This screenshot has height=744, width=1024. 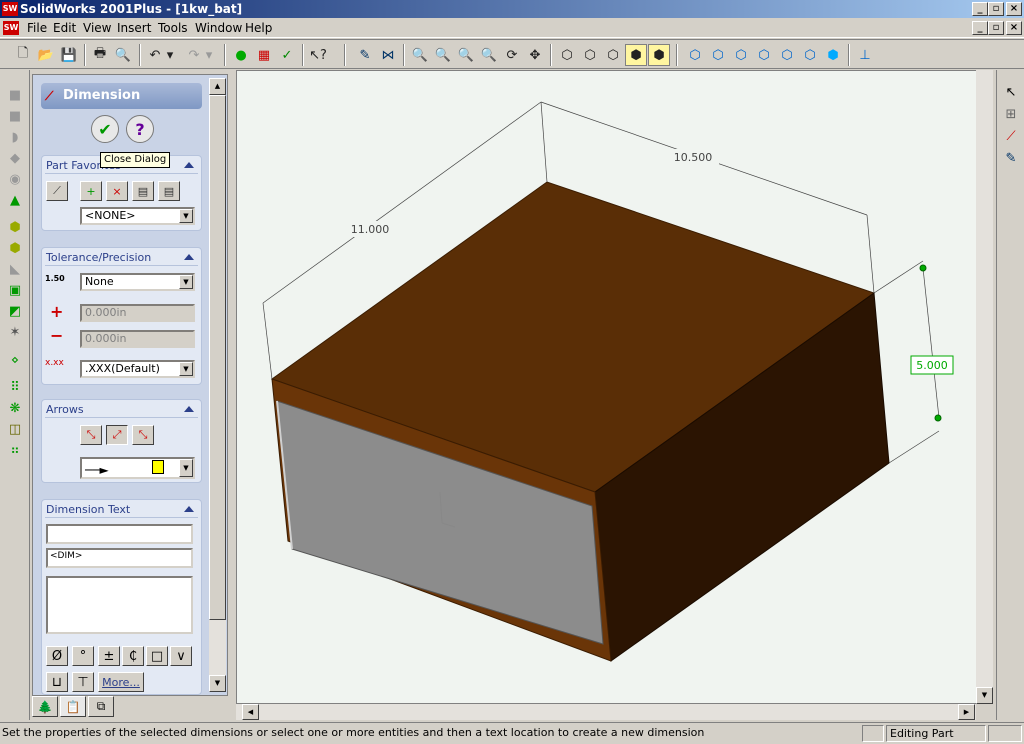 I want to click on pan-icon: ✥, so click(x=535, y=55).